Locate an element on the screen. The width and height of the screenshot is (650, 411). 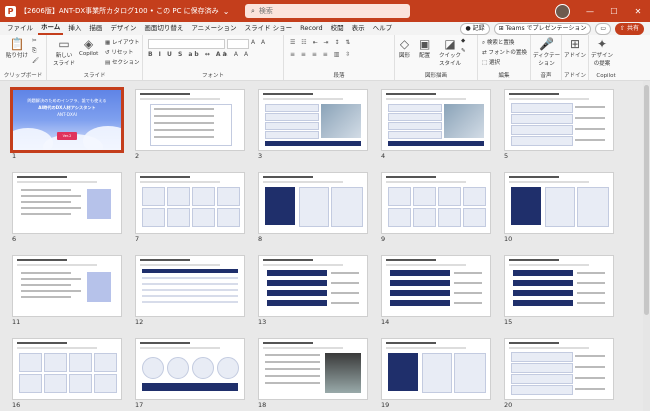
copilot-icon: ◈ is located at coordinates (89, 44).